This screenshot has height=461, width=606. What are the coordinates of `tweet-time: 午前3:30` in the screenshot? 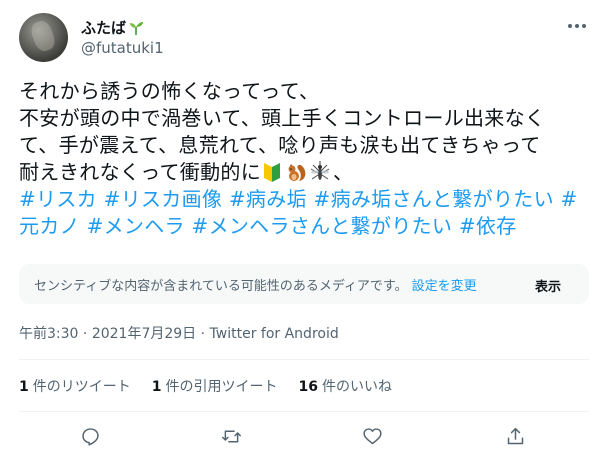 It's located at (48, 334).